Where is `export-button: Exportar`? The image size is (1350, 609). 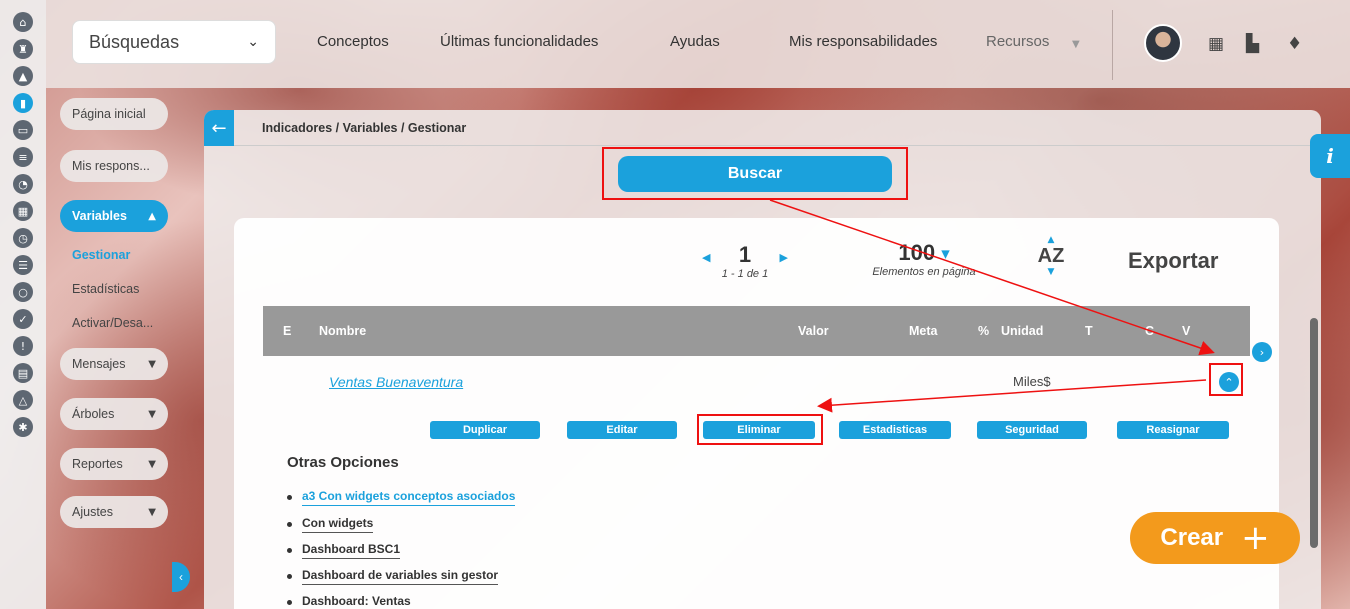 export-button: Exportar is located at coordinates (1173, 261).